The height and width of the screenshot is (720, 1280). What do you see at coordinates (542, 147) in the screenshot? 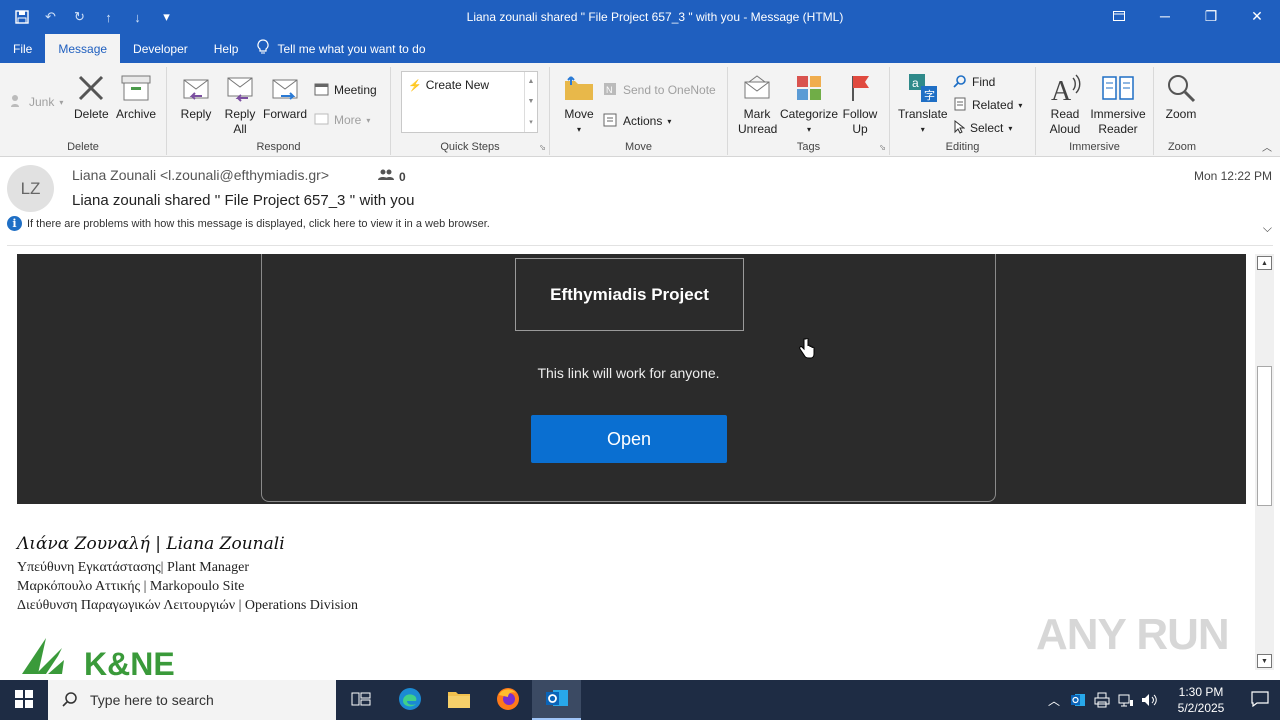
I see `quick-steps-launcher-icon: ⬂` at bounding box center [542, 147].